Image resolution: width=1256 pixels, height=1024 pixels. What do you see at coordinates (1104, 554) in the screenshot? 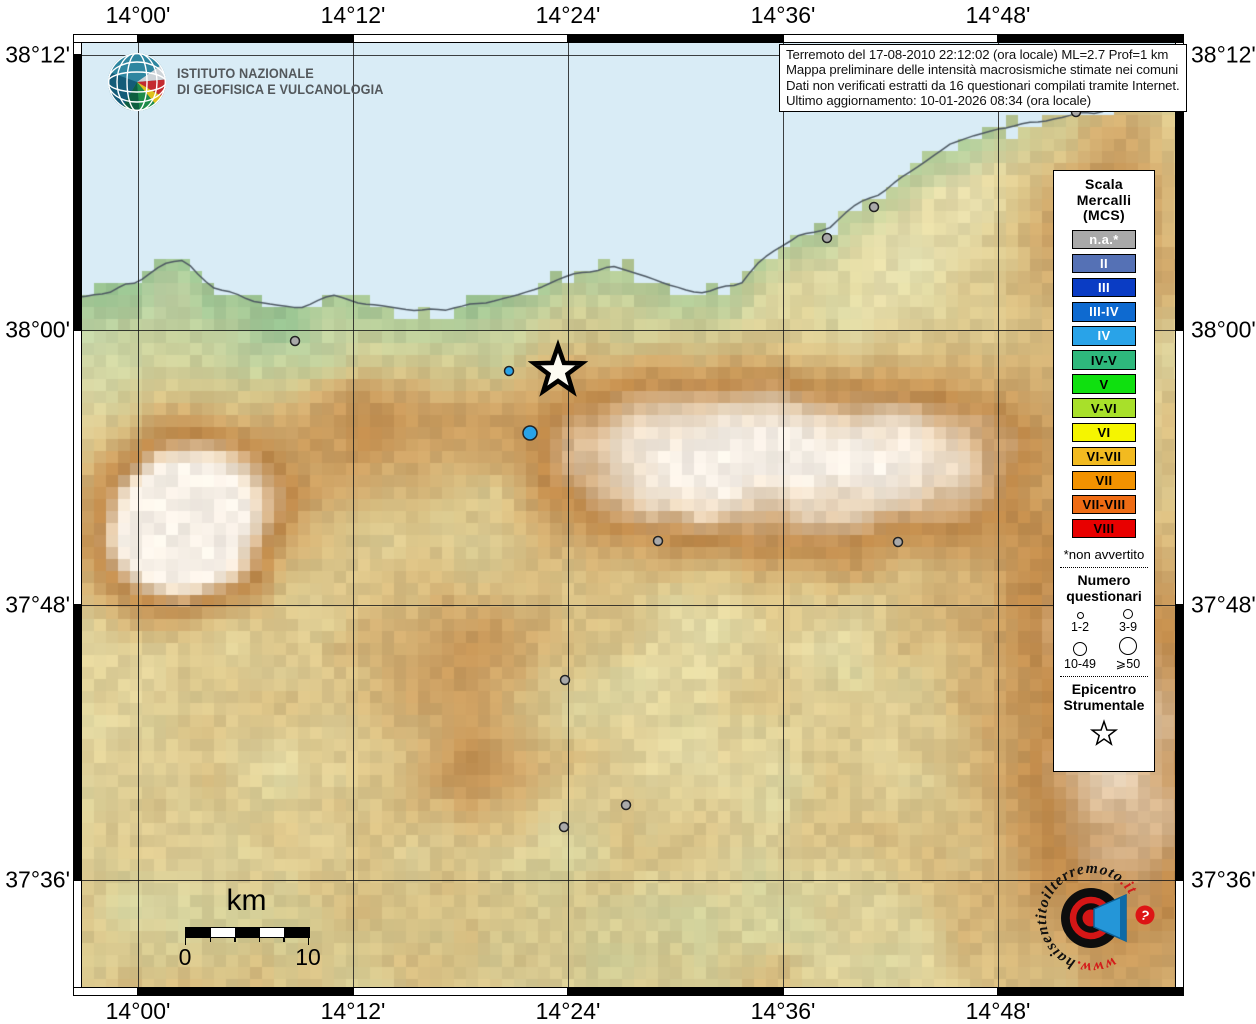
I see `legend-footnote: *non avvertito` at bounding box center [1104, 554].